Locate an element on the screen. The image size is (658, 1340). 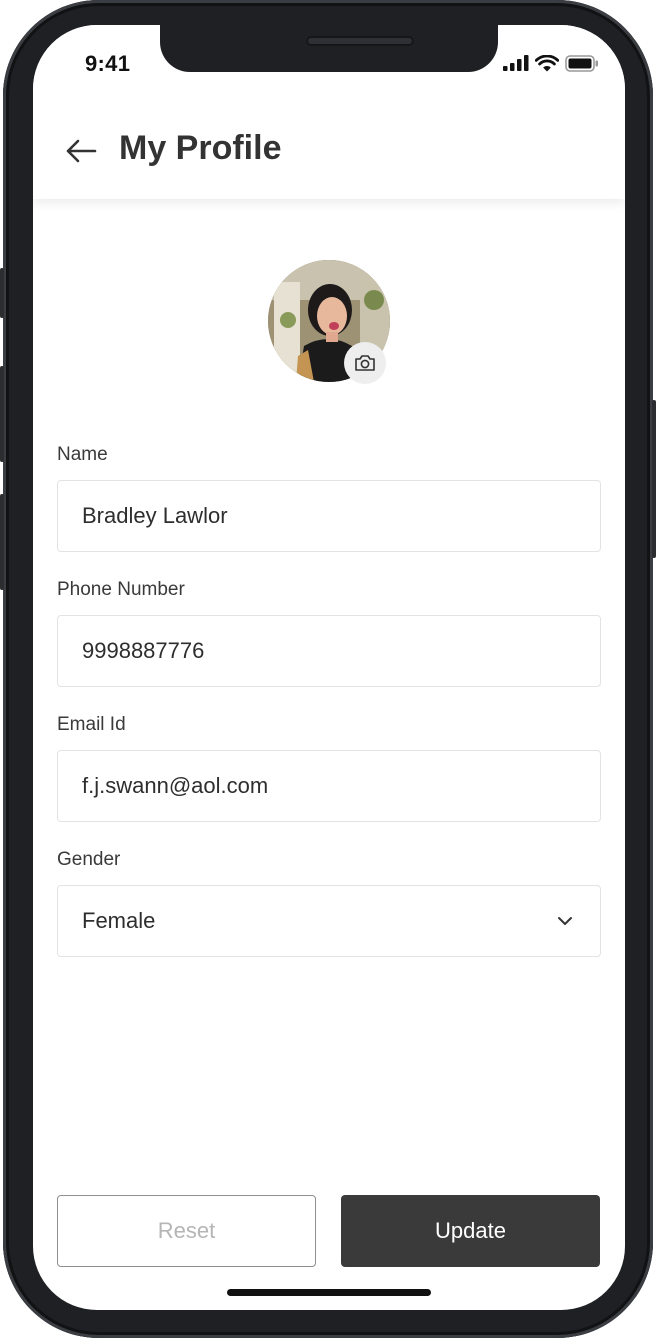
arrow-left-icon is located at coordinates (81, 151).